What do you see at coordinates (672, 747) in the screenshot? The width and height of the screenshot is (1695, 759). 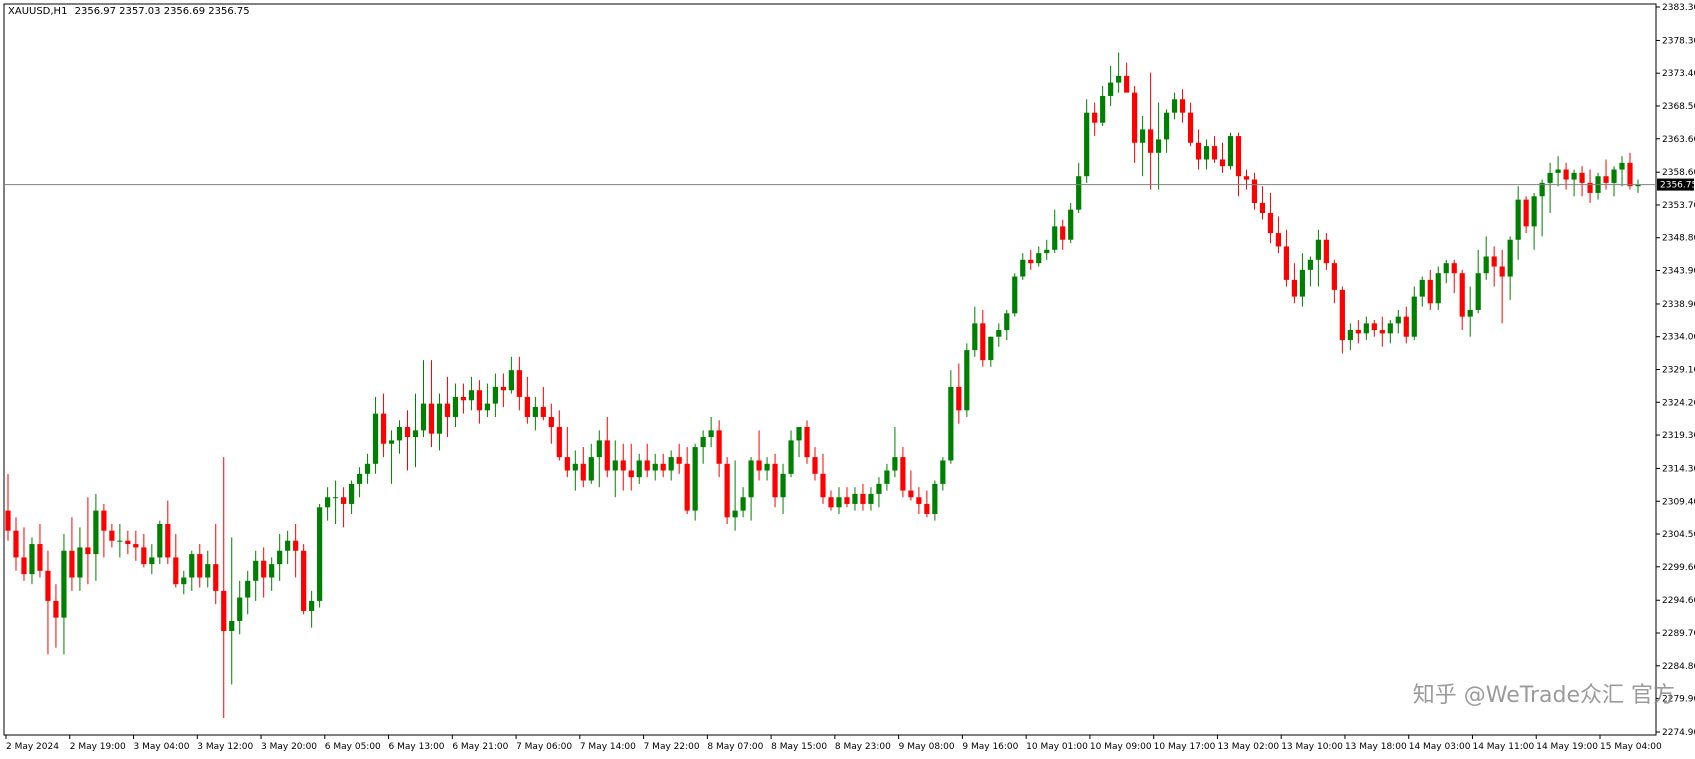 I see `x-tick-label: 7 May 22:00` at bounding box center [672, 747].